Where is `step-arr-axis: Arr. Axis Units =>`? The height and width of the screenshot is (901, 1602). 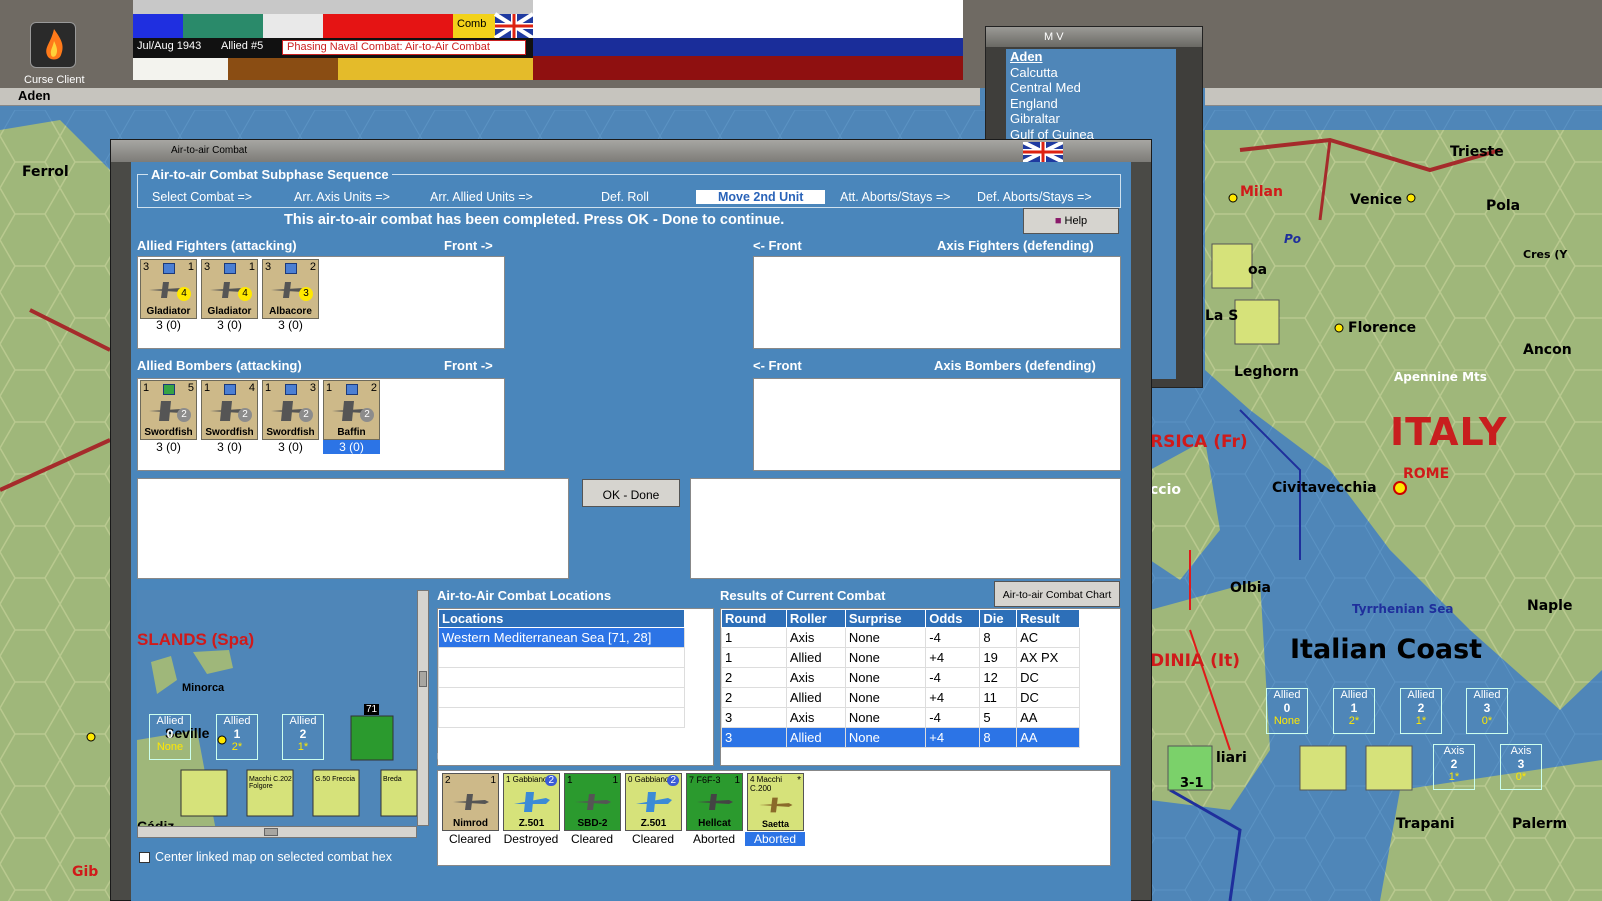
step-arr-axis: Arr. Axis Units => is located at coordinates (342, 197).